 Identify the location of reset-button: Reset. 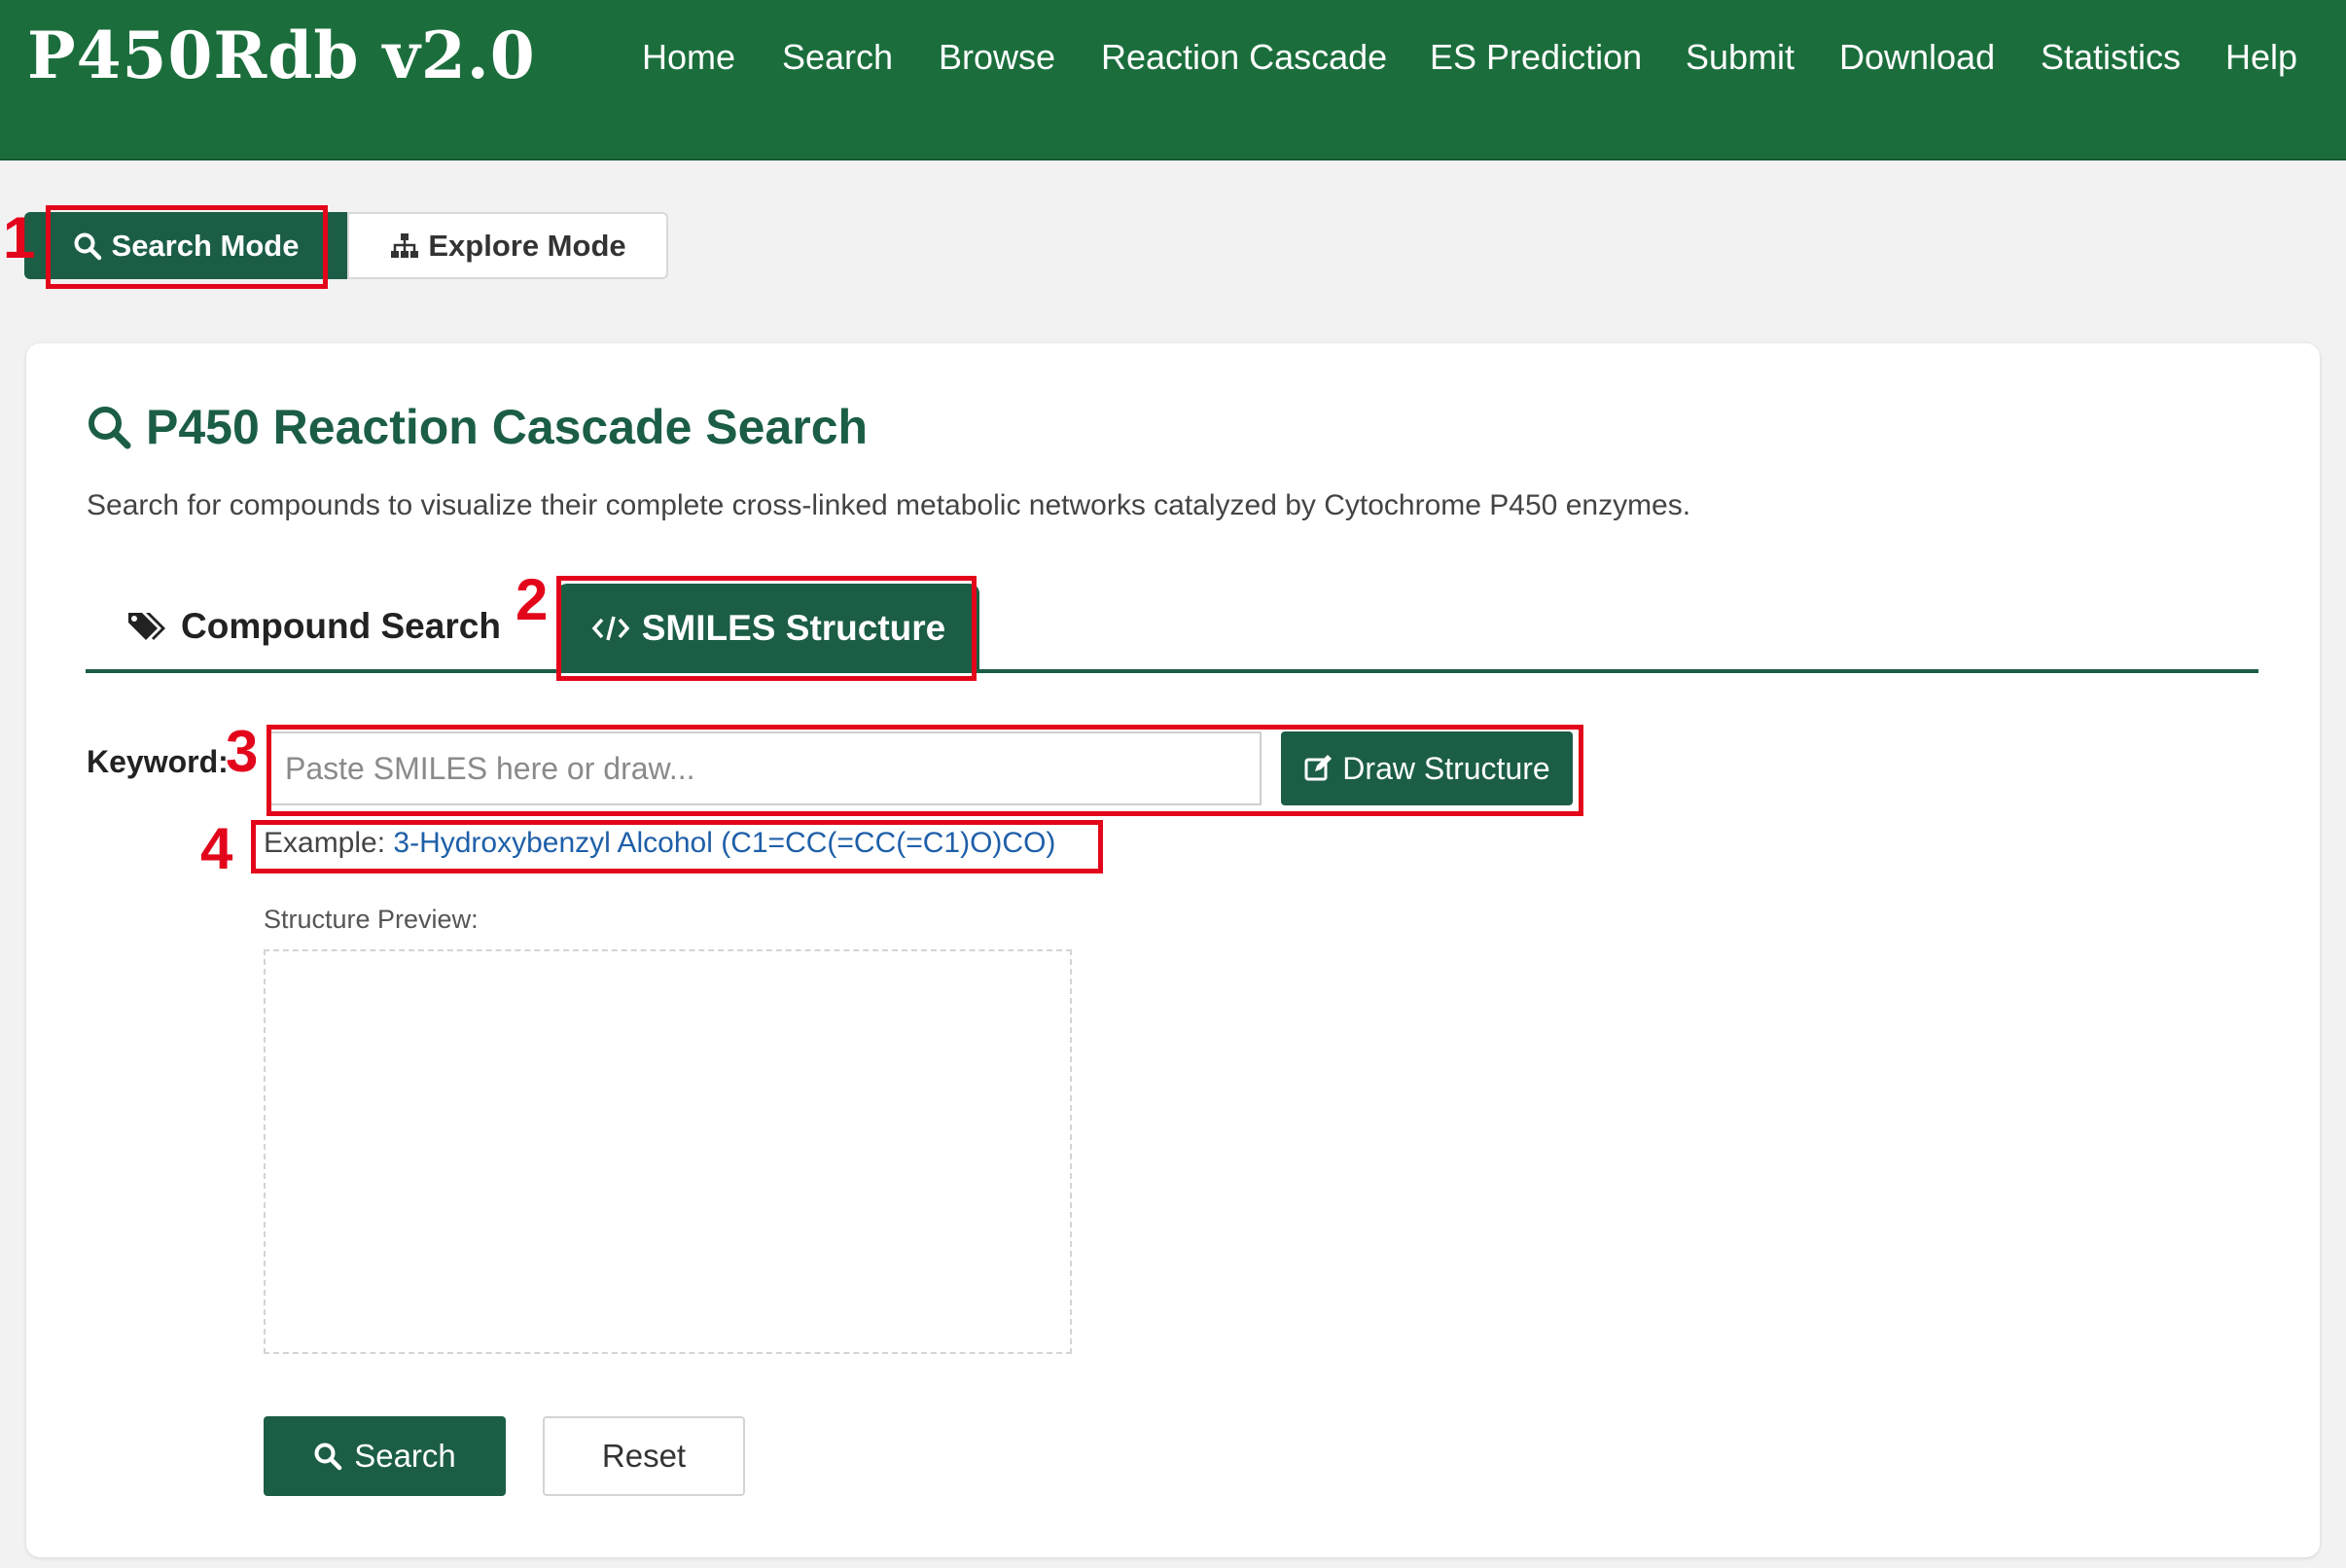
(644, 1456).